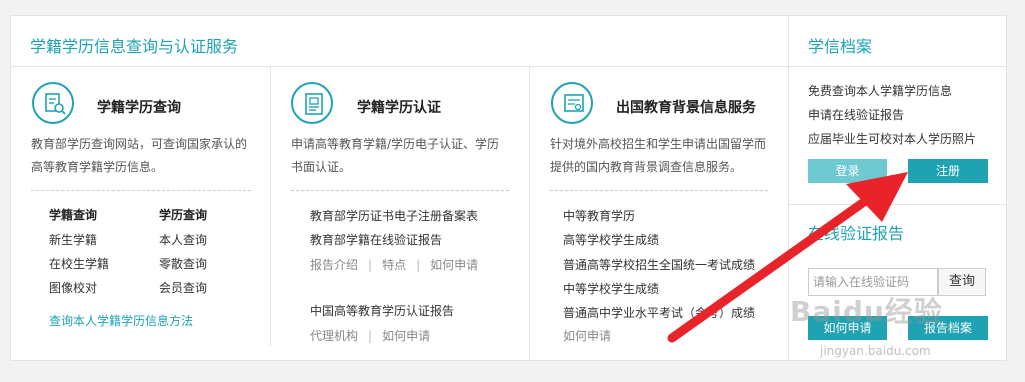  I want to click on link-huiyuan: 会员查询, so click(183, 287).